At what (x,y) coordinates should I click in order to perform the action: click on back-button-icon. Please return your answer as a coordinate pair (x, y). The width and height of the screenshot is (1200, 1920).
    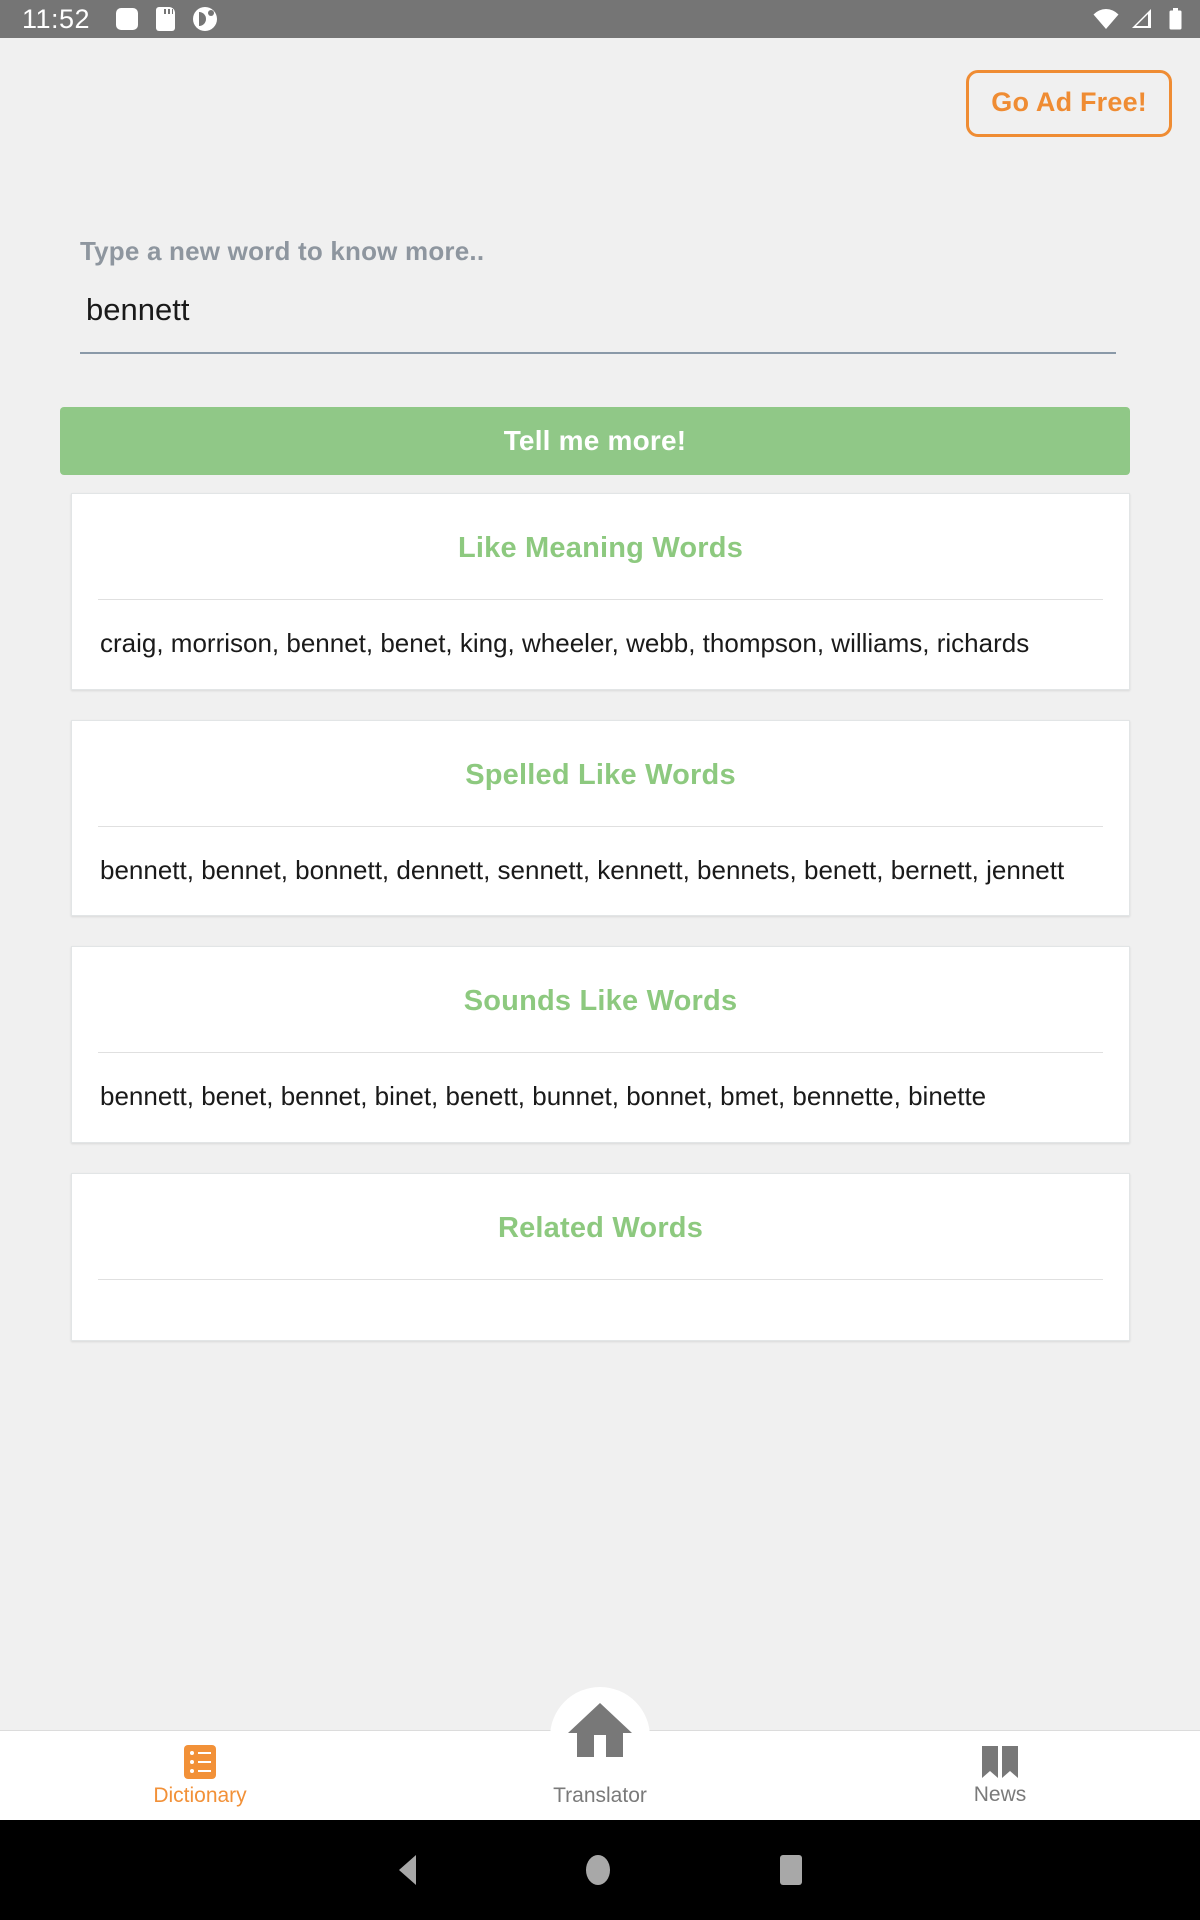
    Looking at the image, I should click on (407, 1870).